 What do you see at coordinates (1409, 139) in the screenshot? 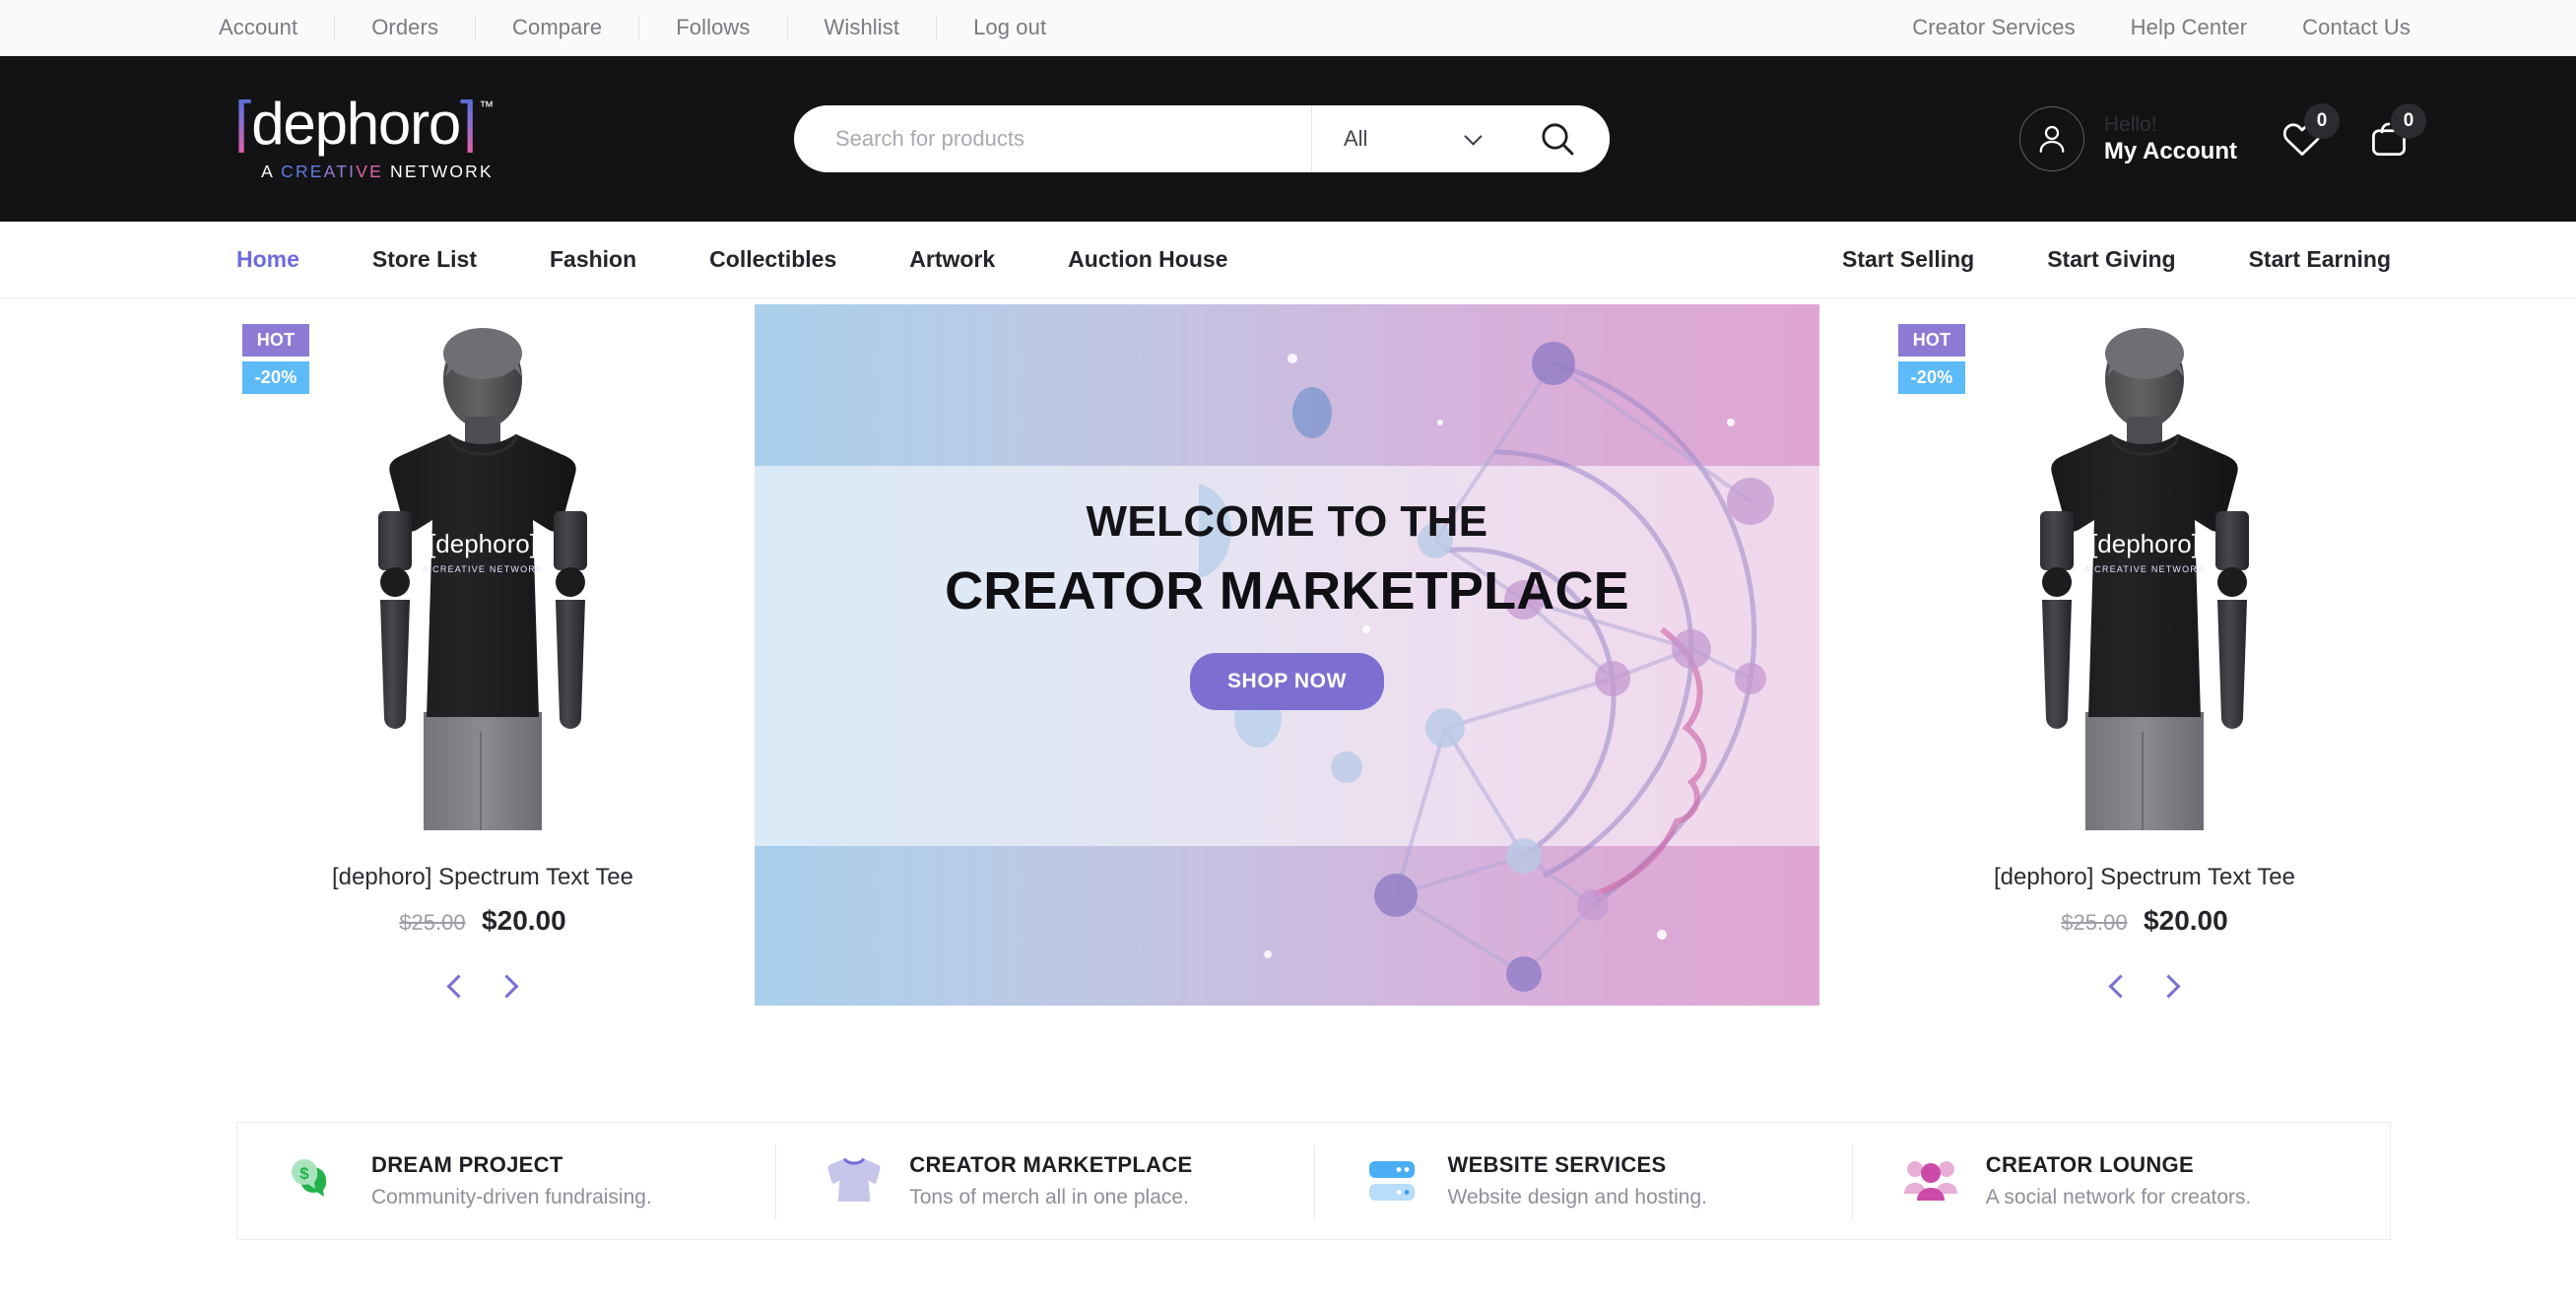
I see `search-category-select: All` at bounding box center [1409, 139].